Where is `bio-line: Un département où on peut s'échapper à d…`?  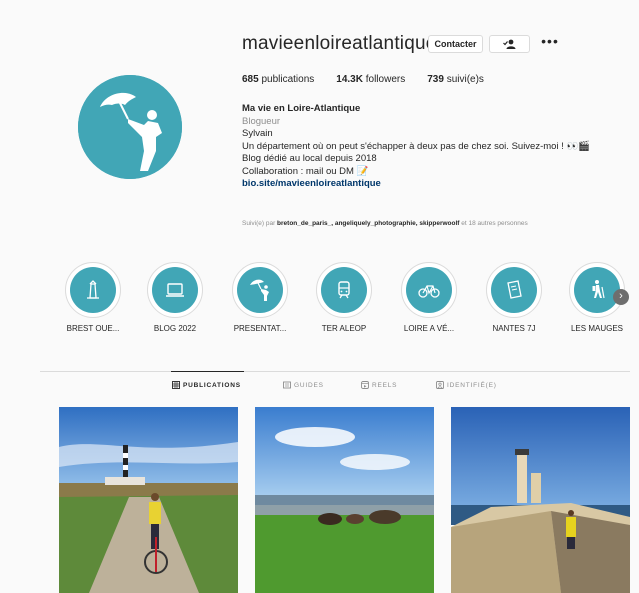
bio-line: Un département où on peut s'échapper à d… is located at coordinates (416, 146).